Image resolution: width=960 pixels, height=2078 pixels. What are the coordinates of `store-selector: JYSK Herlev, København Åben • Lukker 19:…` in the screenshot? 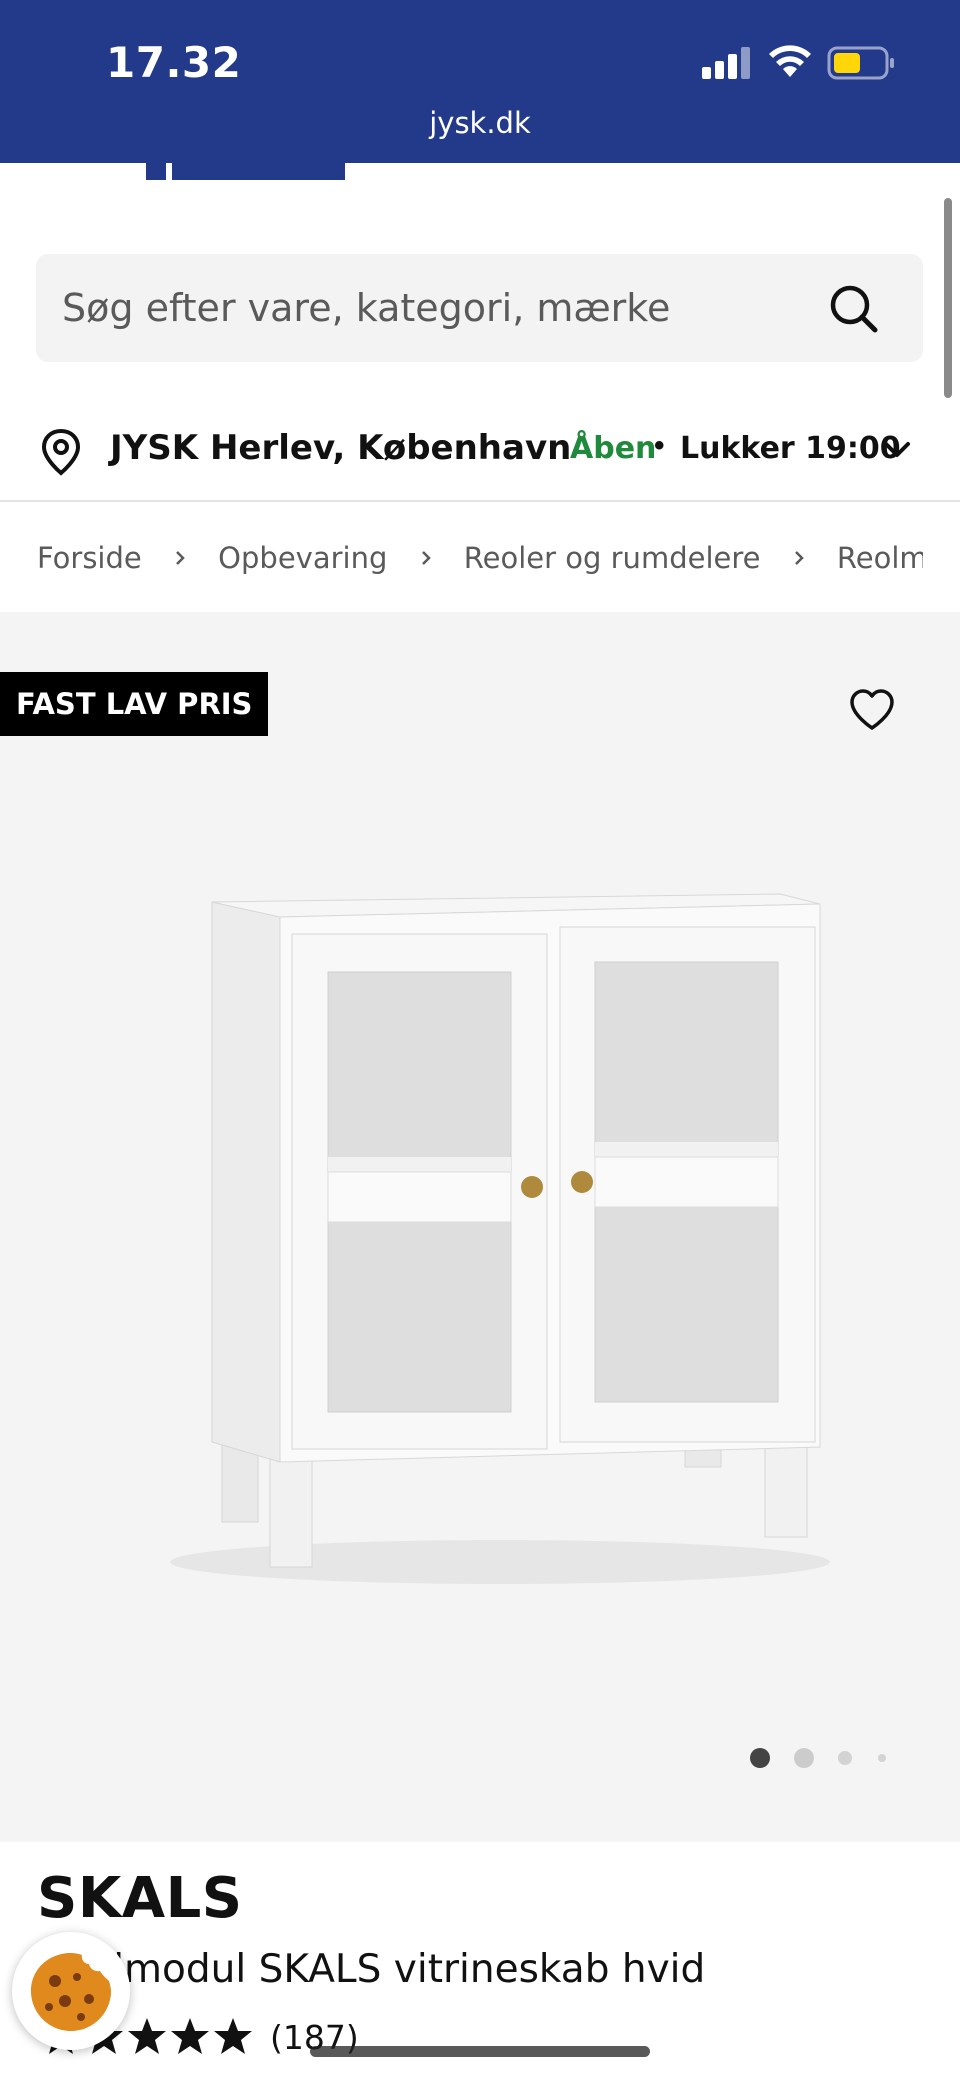 It's located at (480, 451).